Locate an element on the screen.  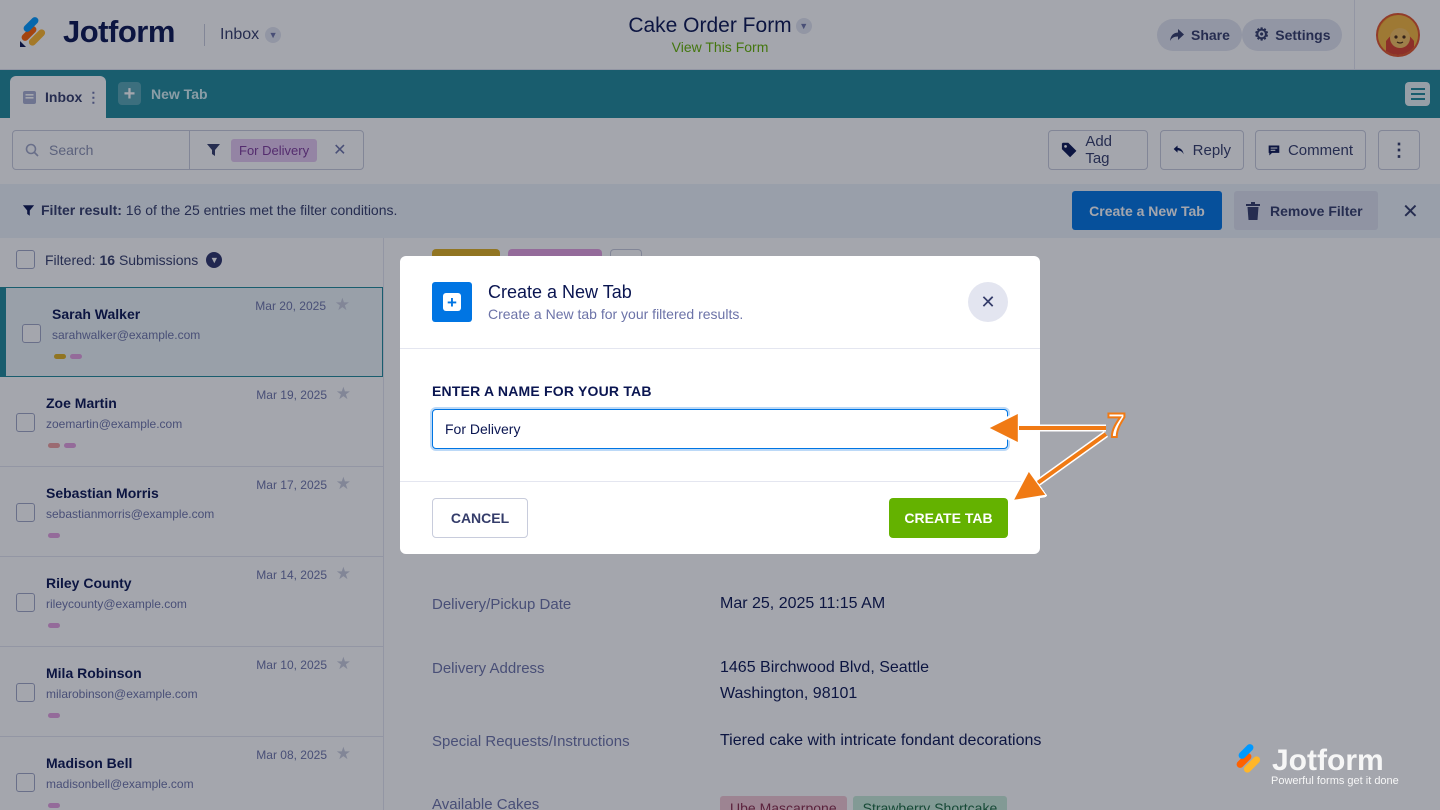
jotform-watermark-icon is located at coordinates (1248, 758).